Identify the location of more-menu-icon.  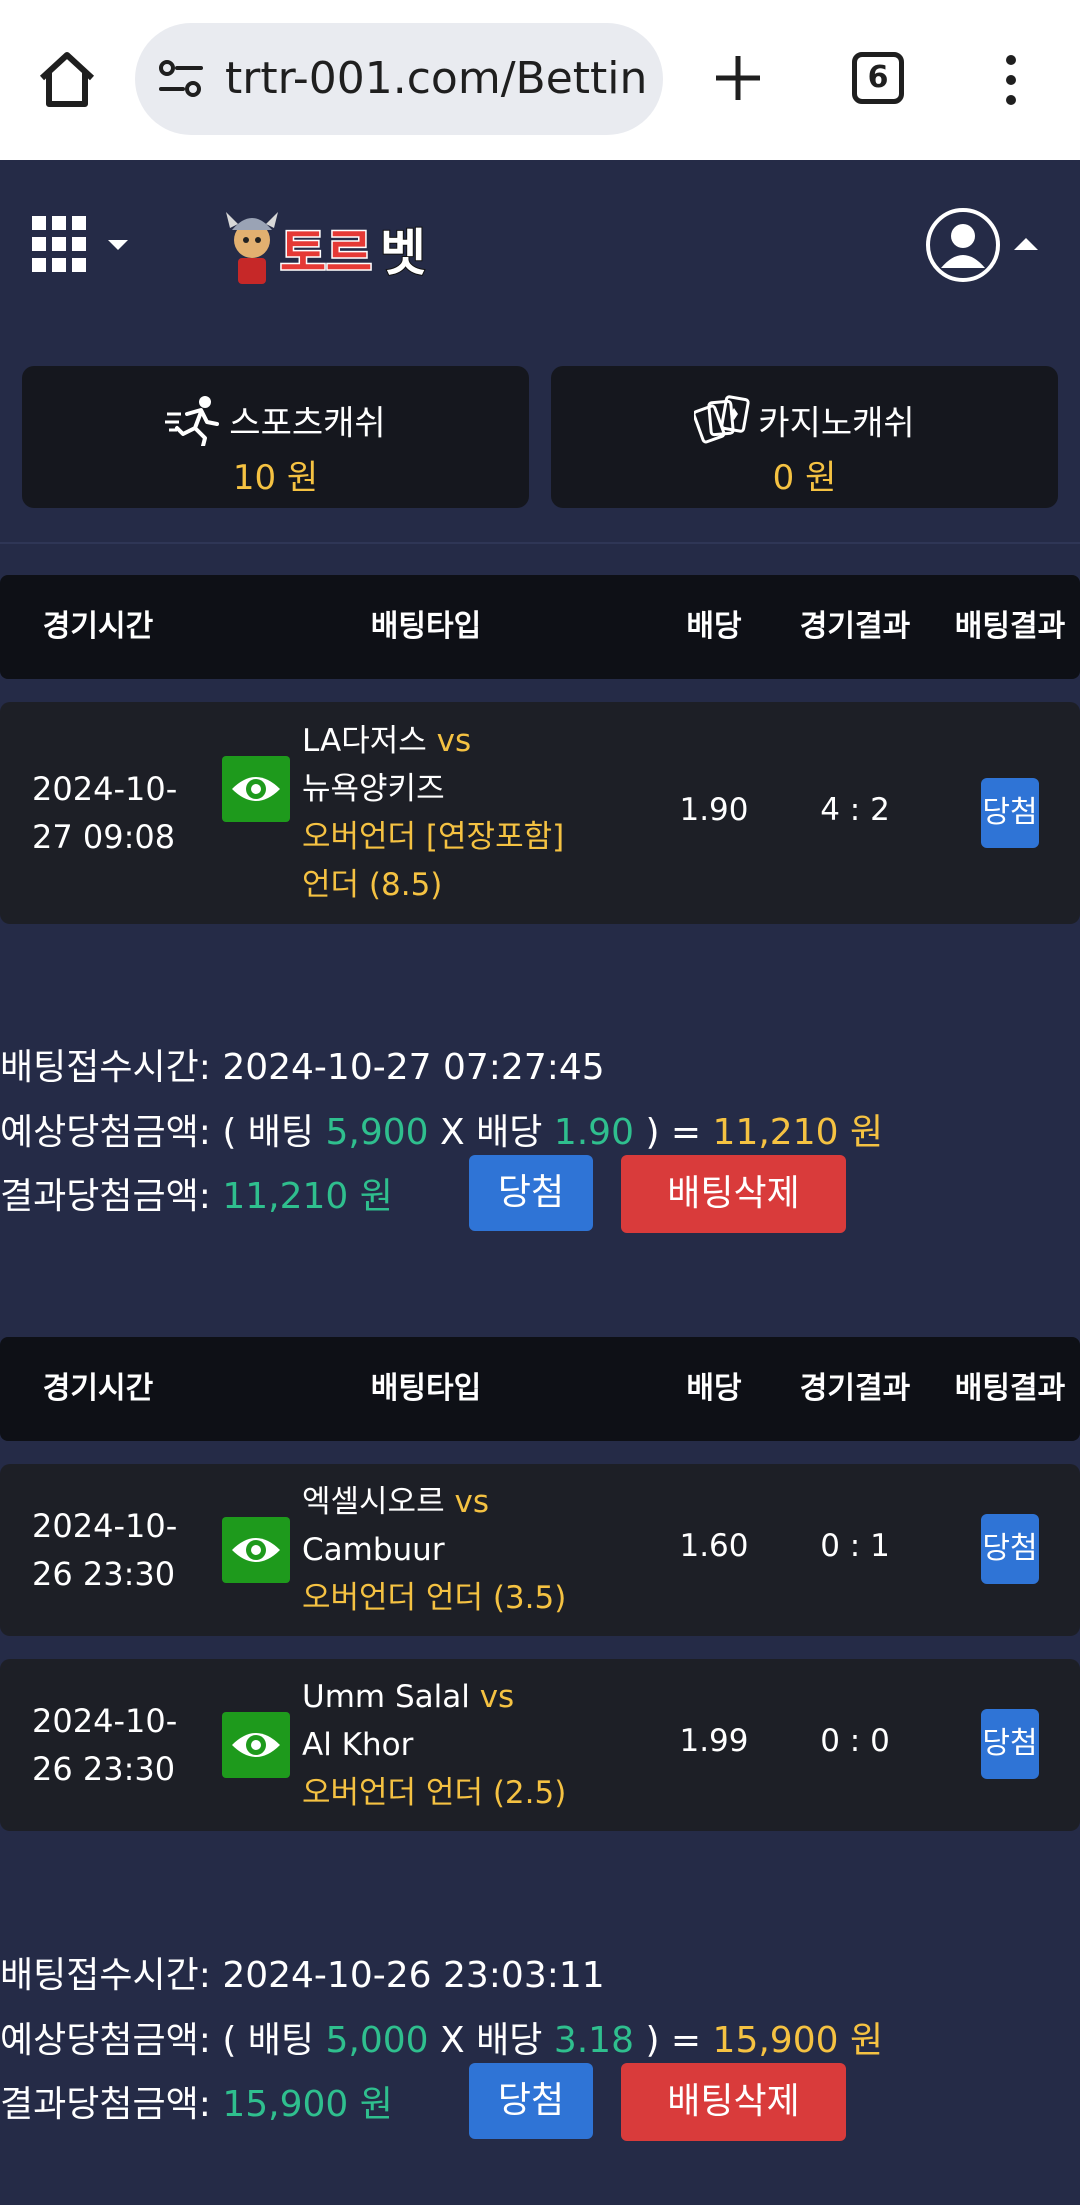
(1011, 80).